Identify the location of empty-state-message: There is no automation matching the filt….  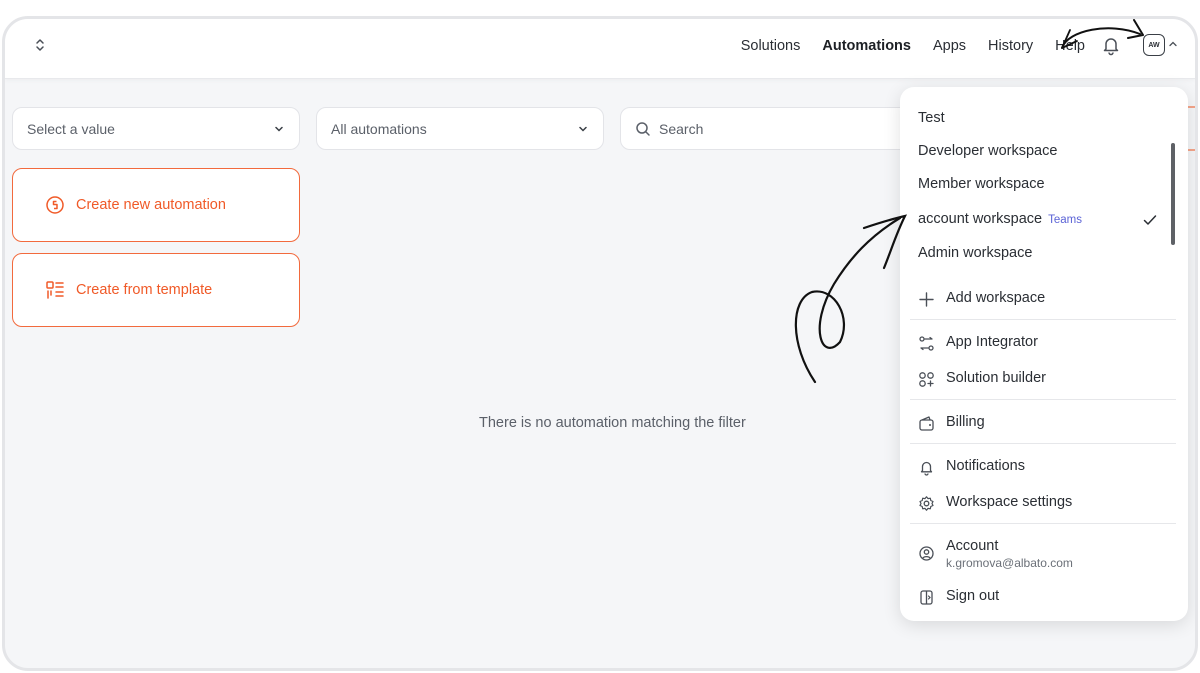
(612, 423).